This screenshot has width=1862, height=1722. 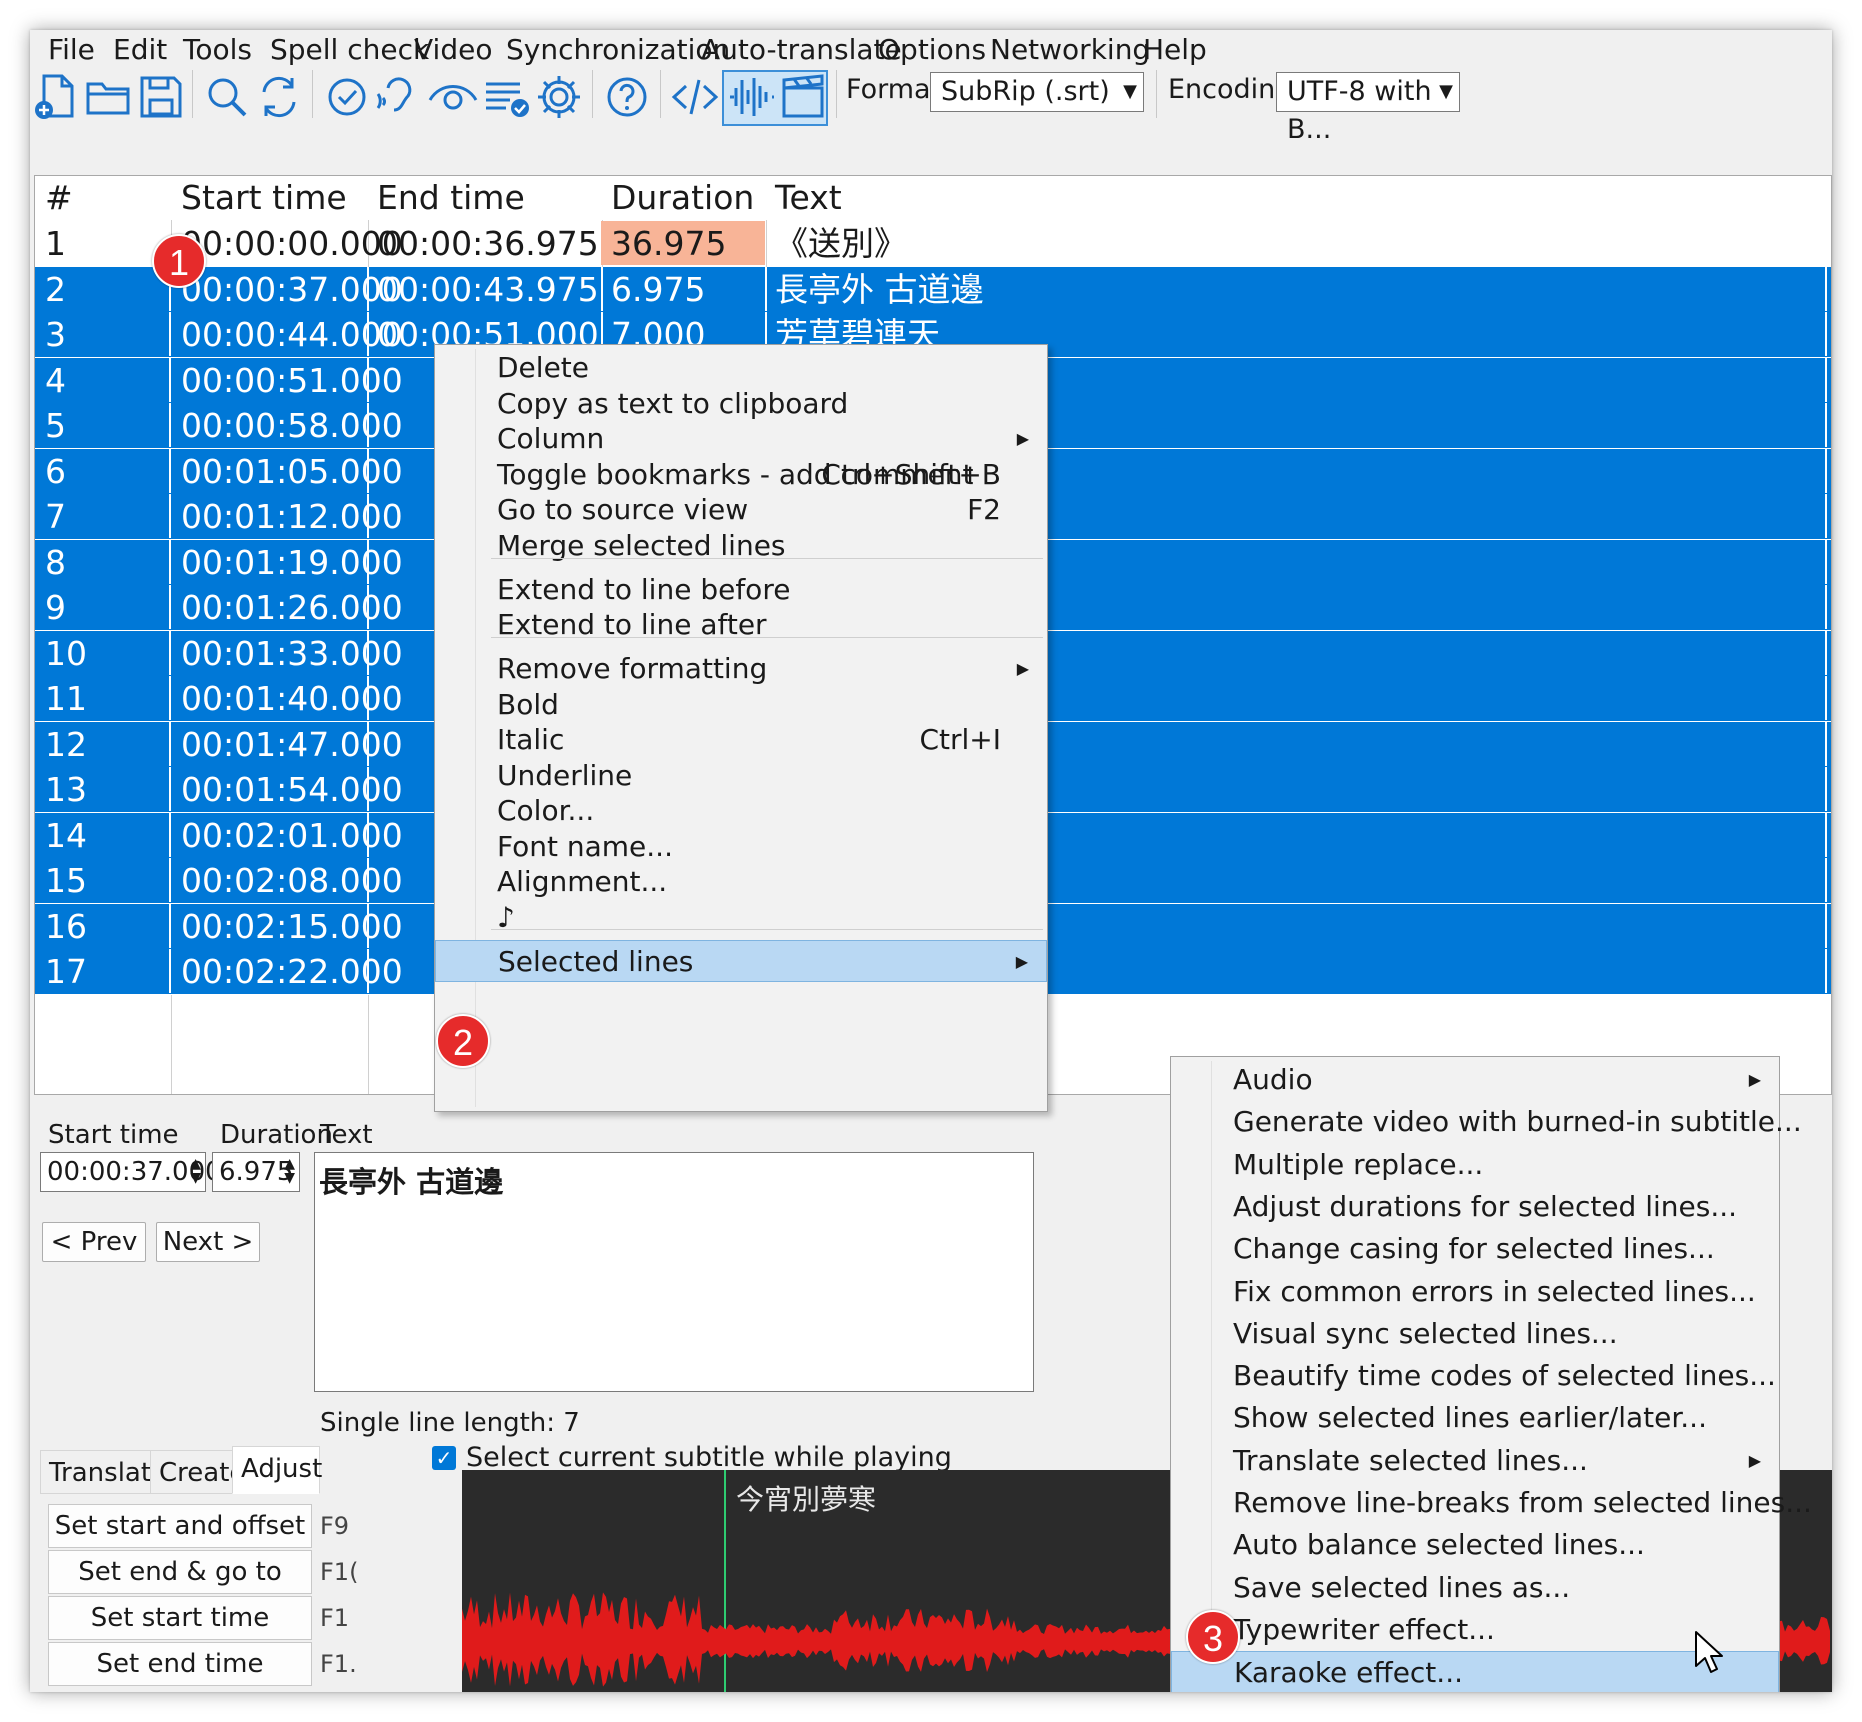 I want to click on context-menu-item-selected-lines: Selected lines ▶, so click(x=741, y=961).